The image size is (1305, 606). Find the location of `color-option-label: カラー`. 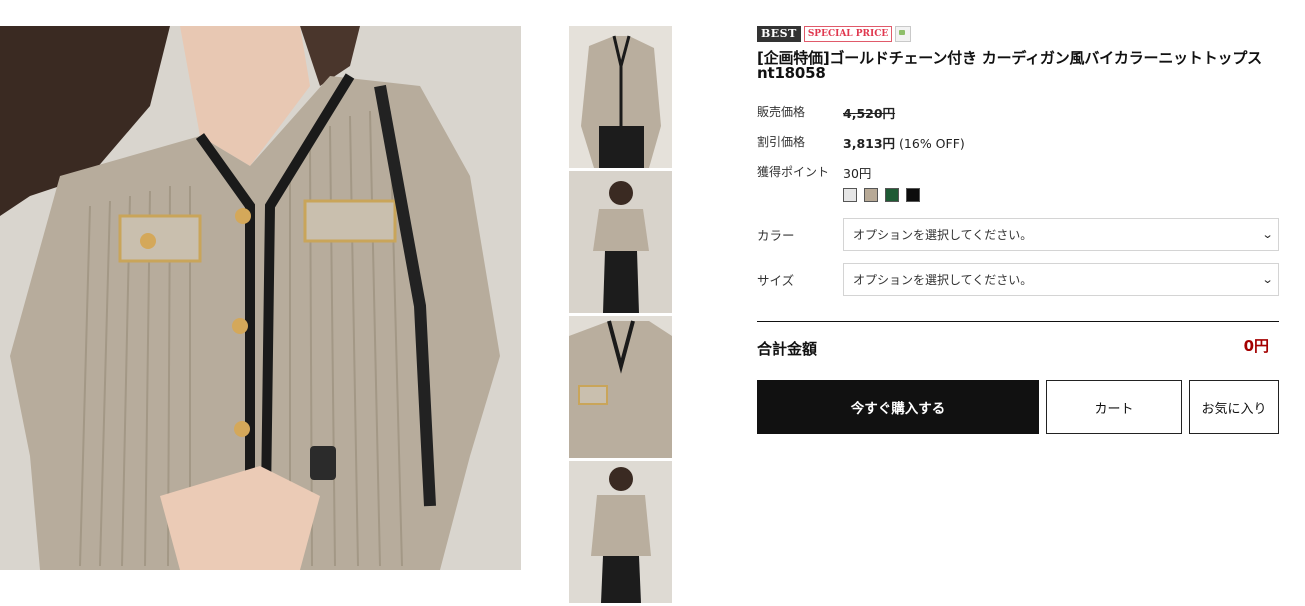

color-option-label: カラー is located at coordinates (776, 235).